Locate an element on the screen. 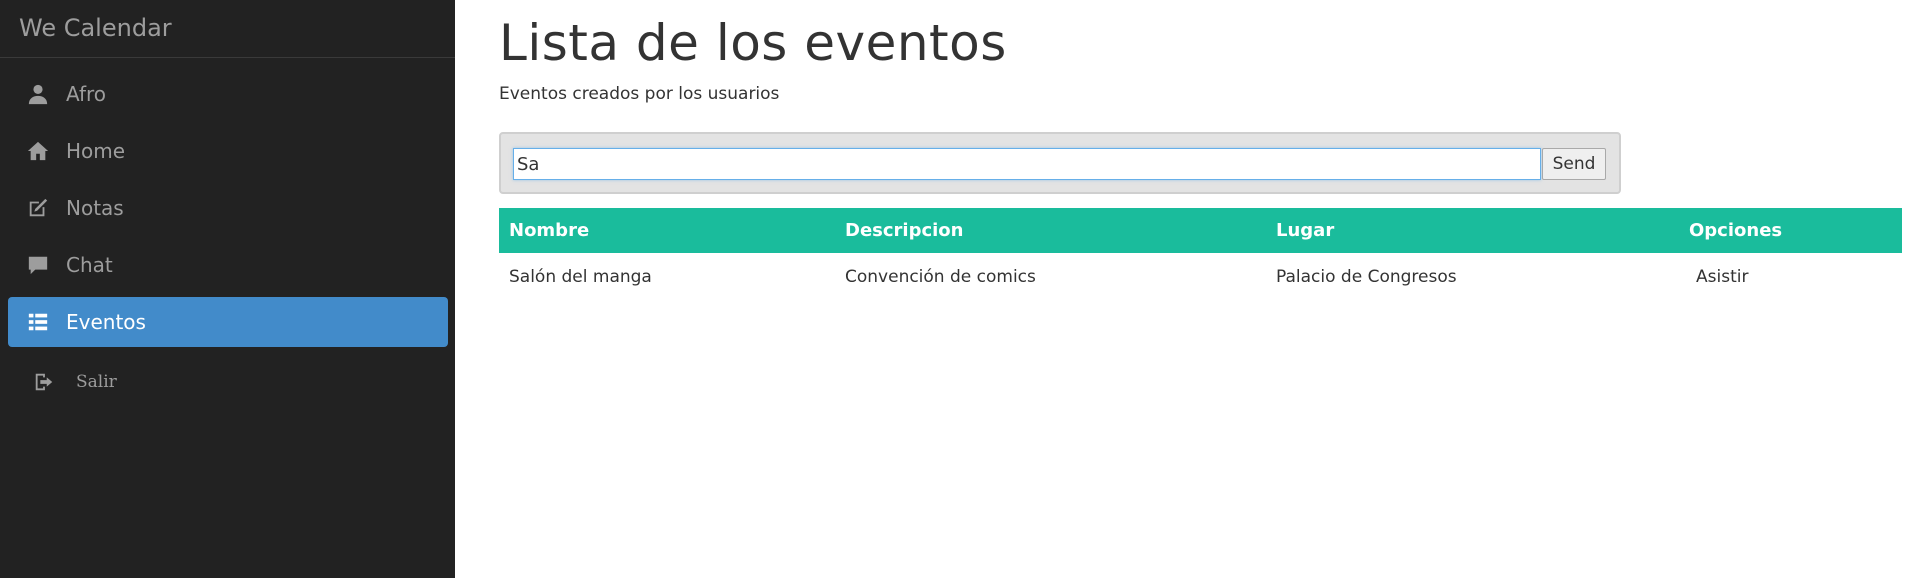 This screenshot has width=1920, height=578. sidebar-item-salir: Salir is located at coordinates (228, 382).